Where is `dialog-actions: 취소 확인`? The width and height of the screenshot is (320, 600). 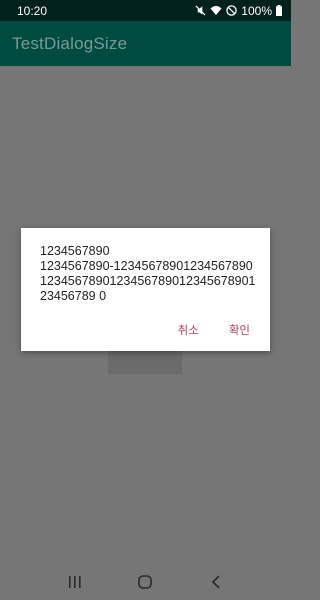 dialog-actions: 취소 확인 is located at coordinates (214, 330).